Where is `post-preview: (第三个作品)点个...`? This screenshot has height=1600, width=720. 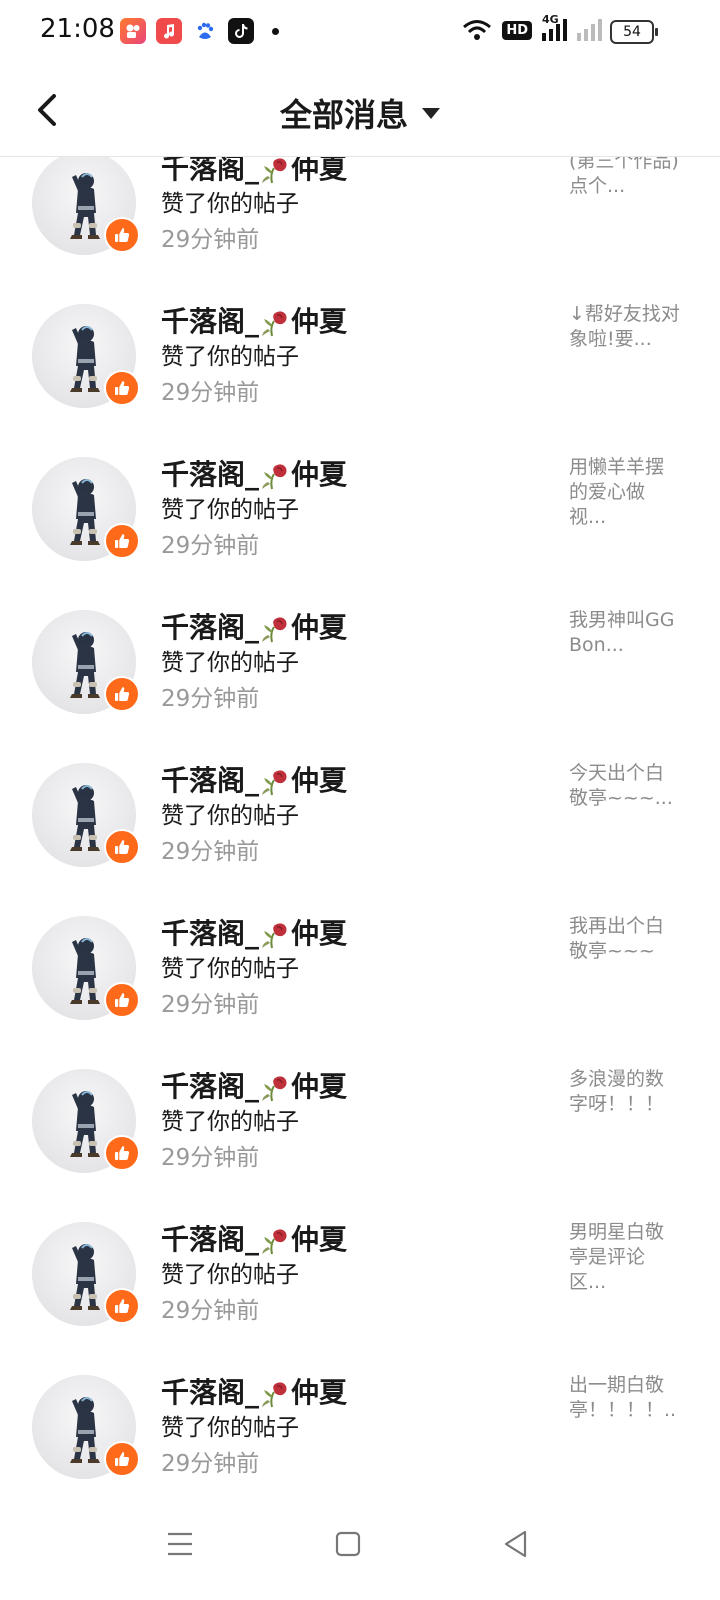
post-preview: (第三个作品)点个... is located at coordinates (625, 178).